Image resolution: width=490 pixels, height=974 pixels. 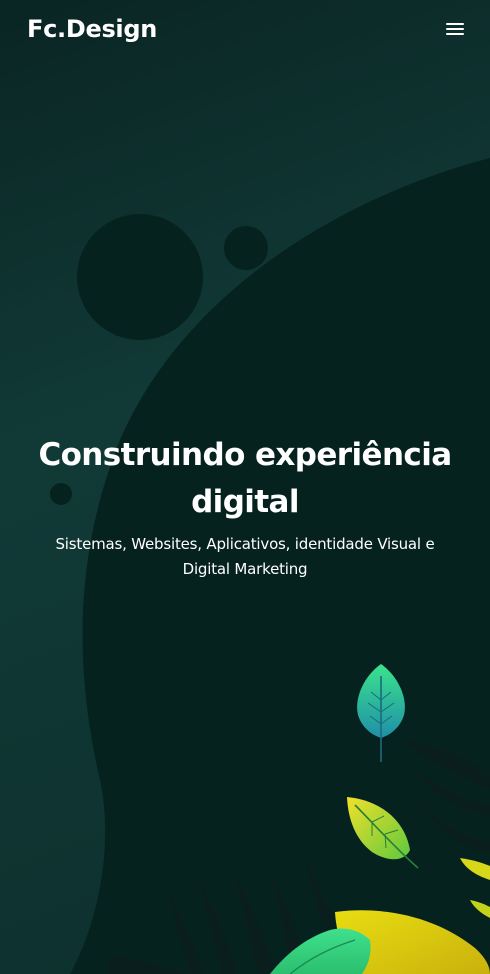 I want to click on menu-button, so click(x=455, y=29).